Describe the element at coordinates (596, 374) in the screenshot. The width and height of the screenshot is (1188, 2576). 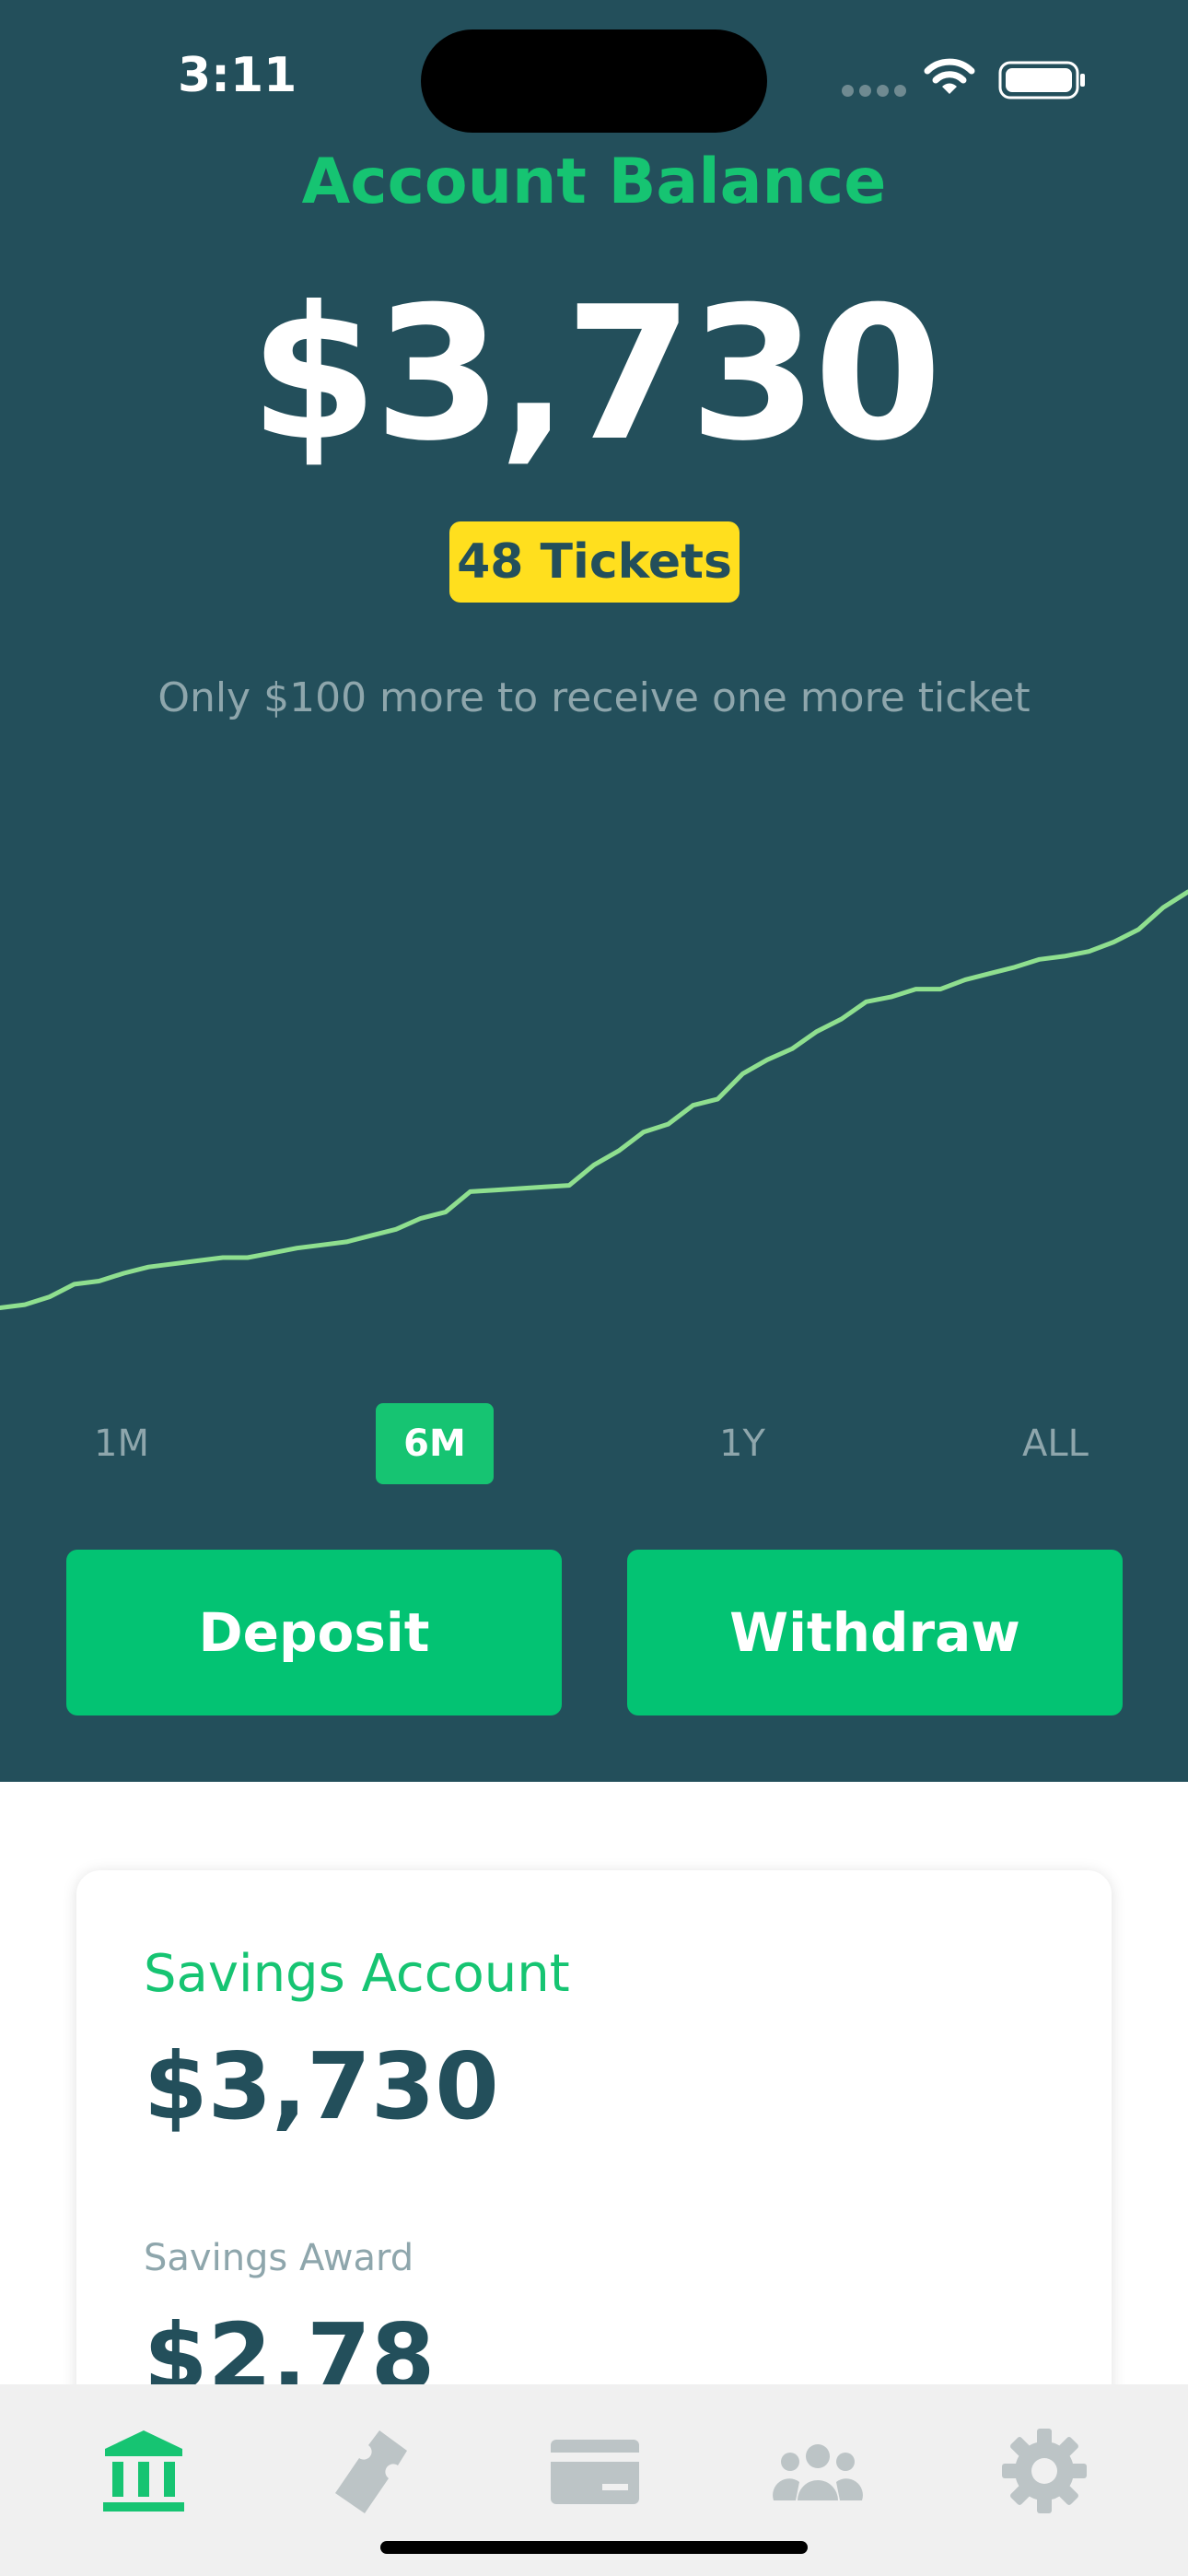
I see `account-balance: $3,730` at that location.